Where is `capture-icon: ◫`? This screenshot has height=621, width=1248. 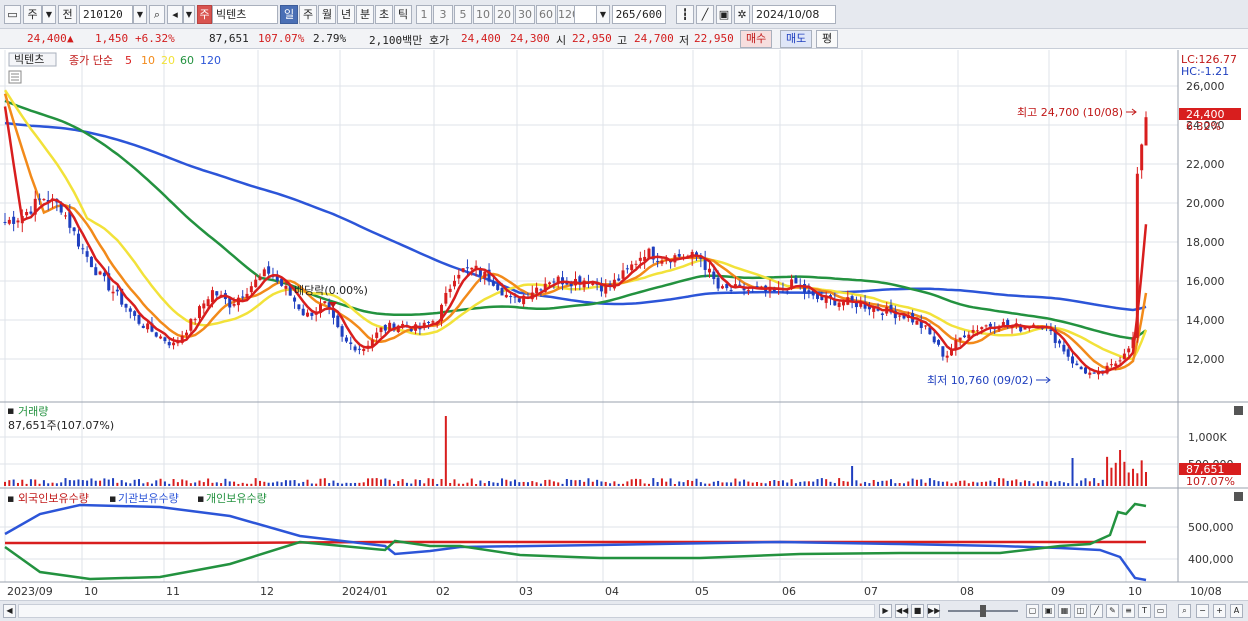
capture-icon: ◫ is located at coordinates (1080, 611).